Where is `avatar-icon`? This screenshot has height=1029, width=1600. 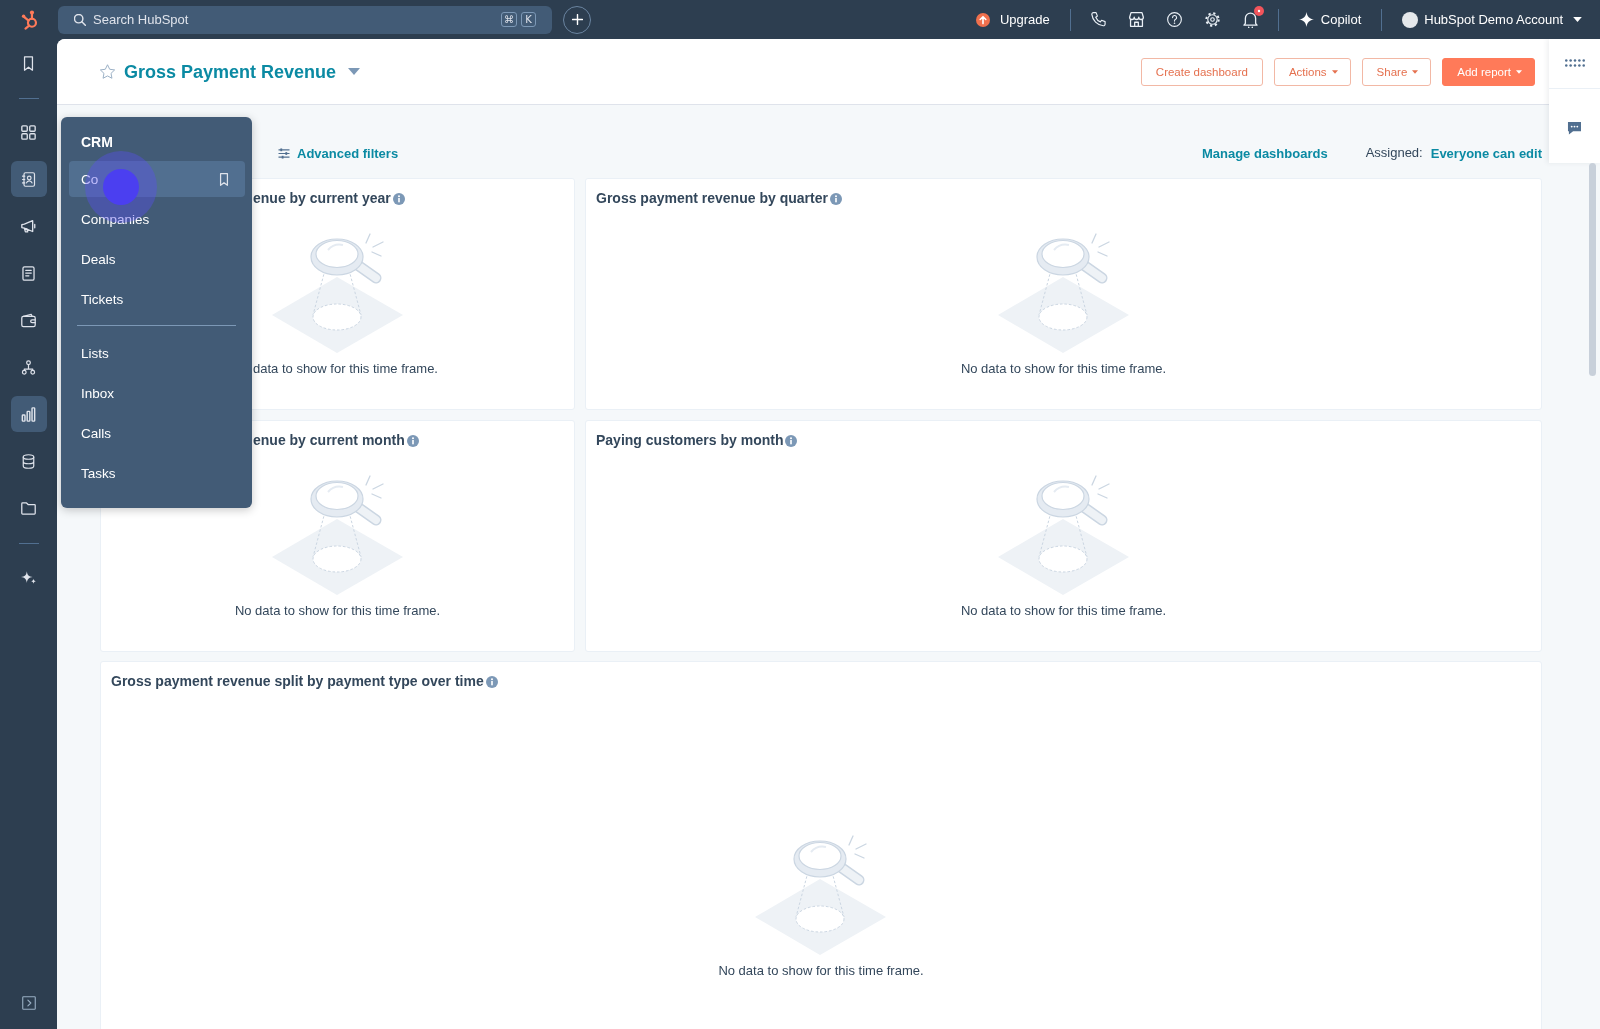
avatar-icon is located at coordinates (1410, 19).